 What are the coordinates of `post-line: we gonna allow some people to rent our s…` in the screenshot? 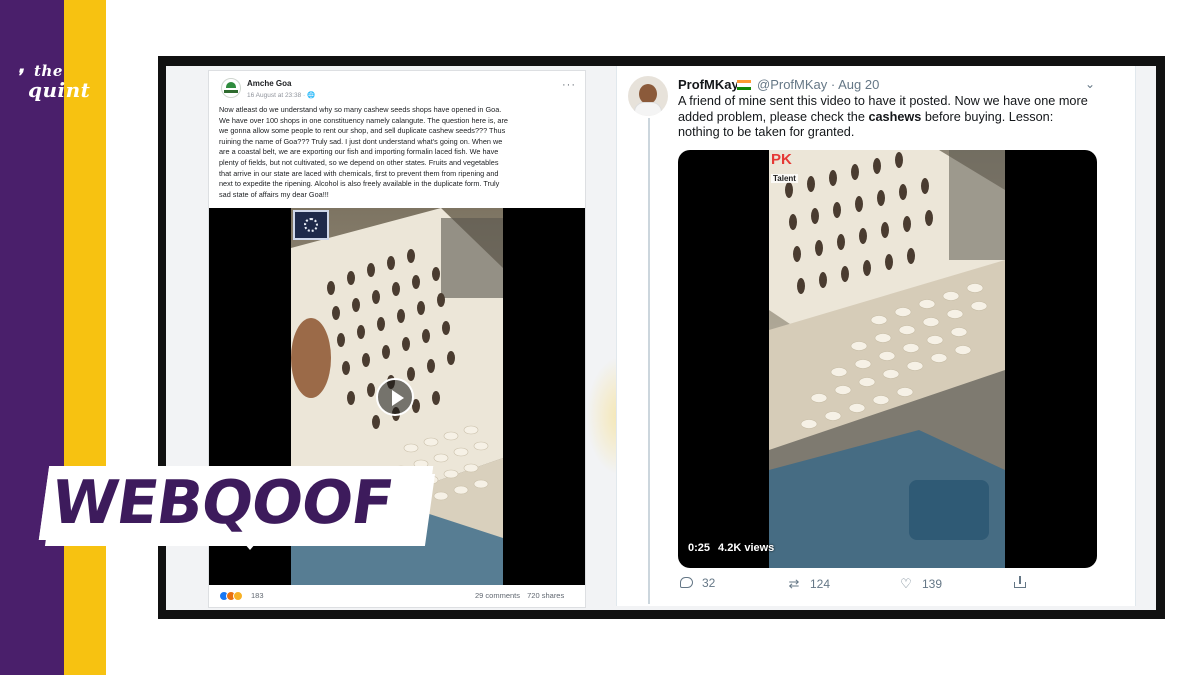 It's located at (362, 131).